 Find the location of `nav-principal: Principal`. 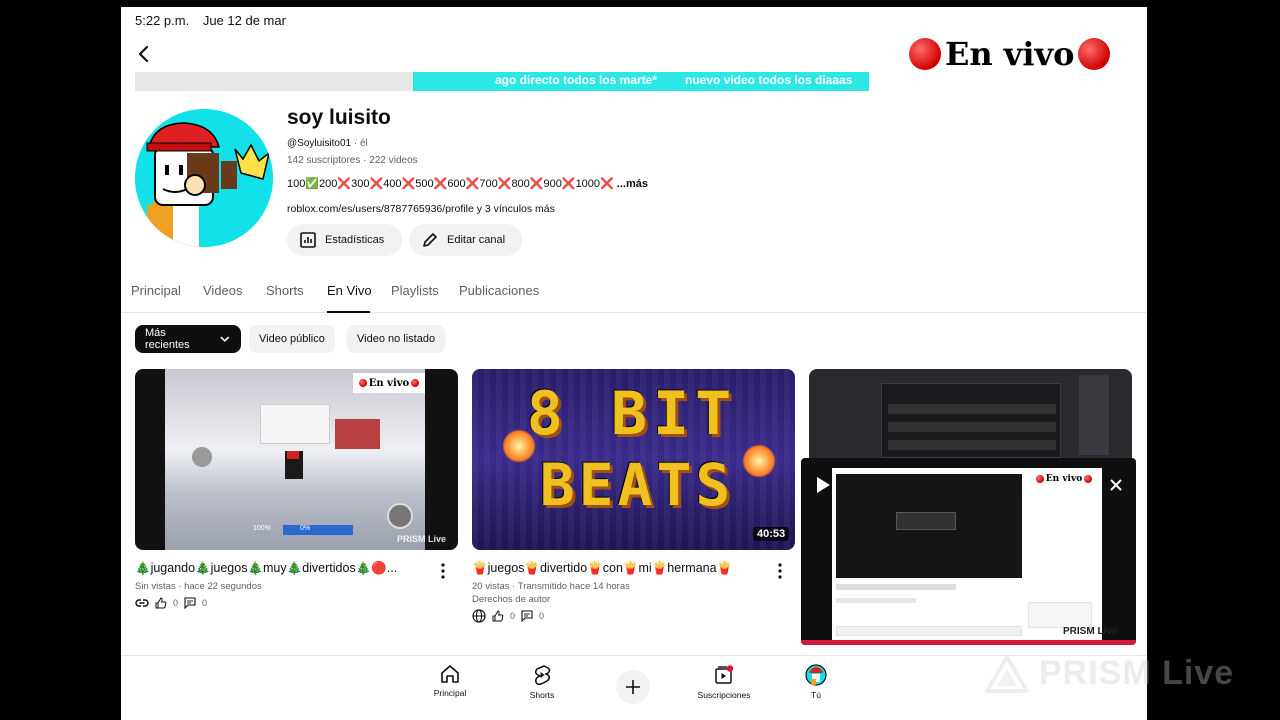

nav-principal: Principal is located at coordinates (450, 681).